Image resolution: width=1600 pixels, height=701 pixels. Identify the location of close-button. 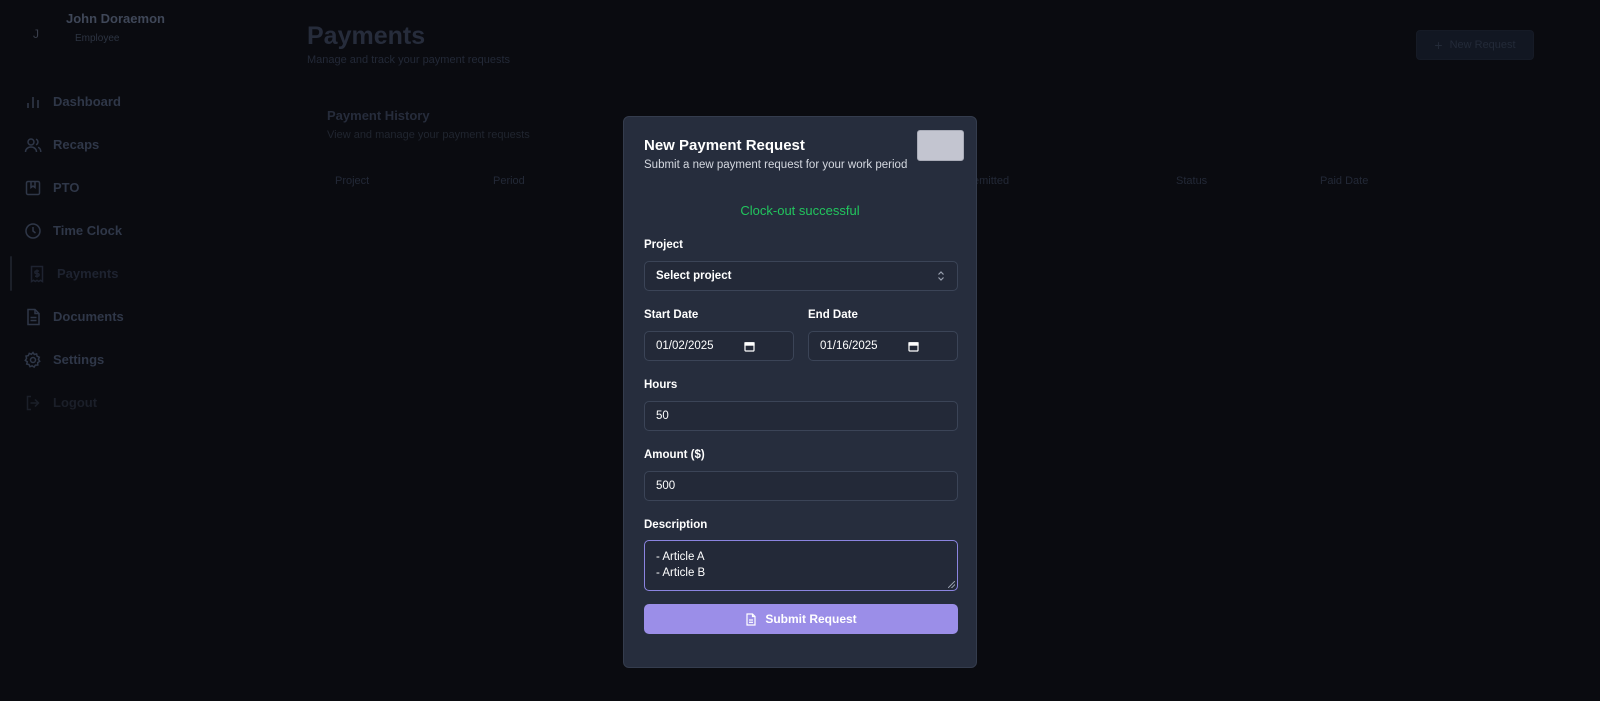
(940, 145).